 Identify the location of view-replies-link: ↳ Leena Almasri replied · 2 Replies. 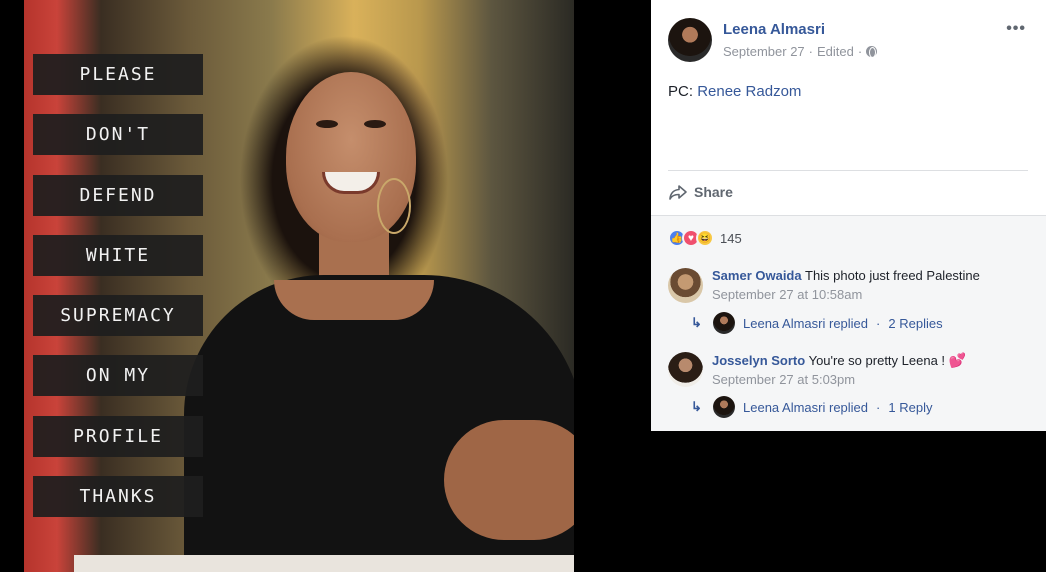
(817, 323).